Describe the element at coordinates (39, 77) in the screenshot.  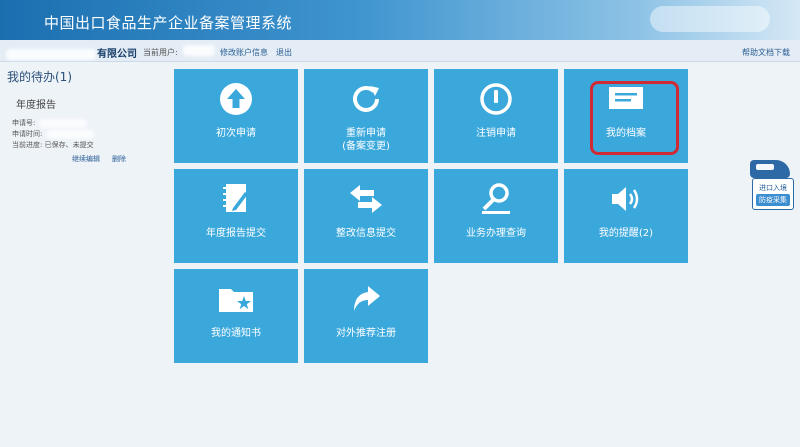
I see `my-todo-title: 我的待办(1)` at that location.